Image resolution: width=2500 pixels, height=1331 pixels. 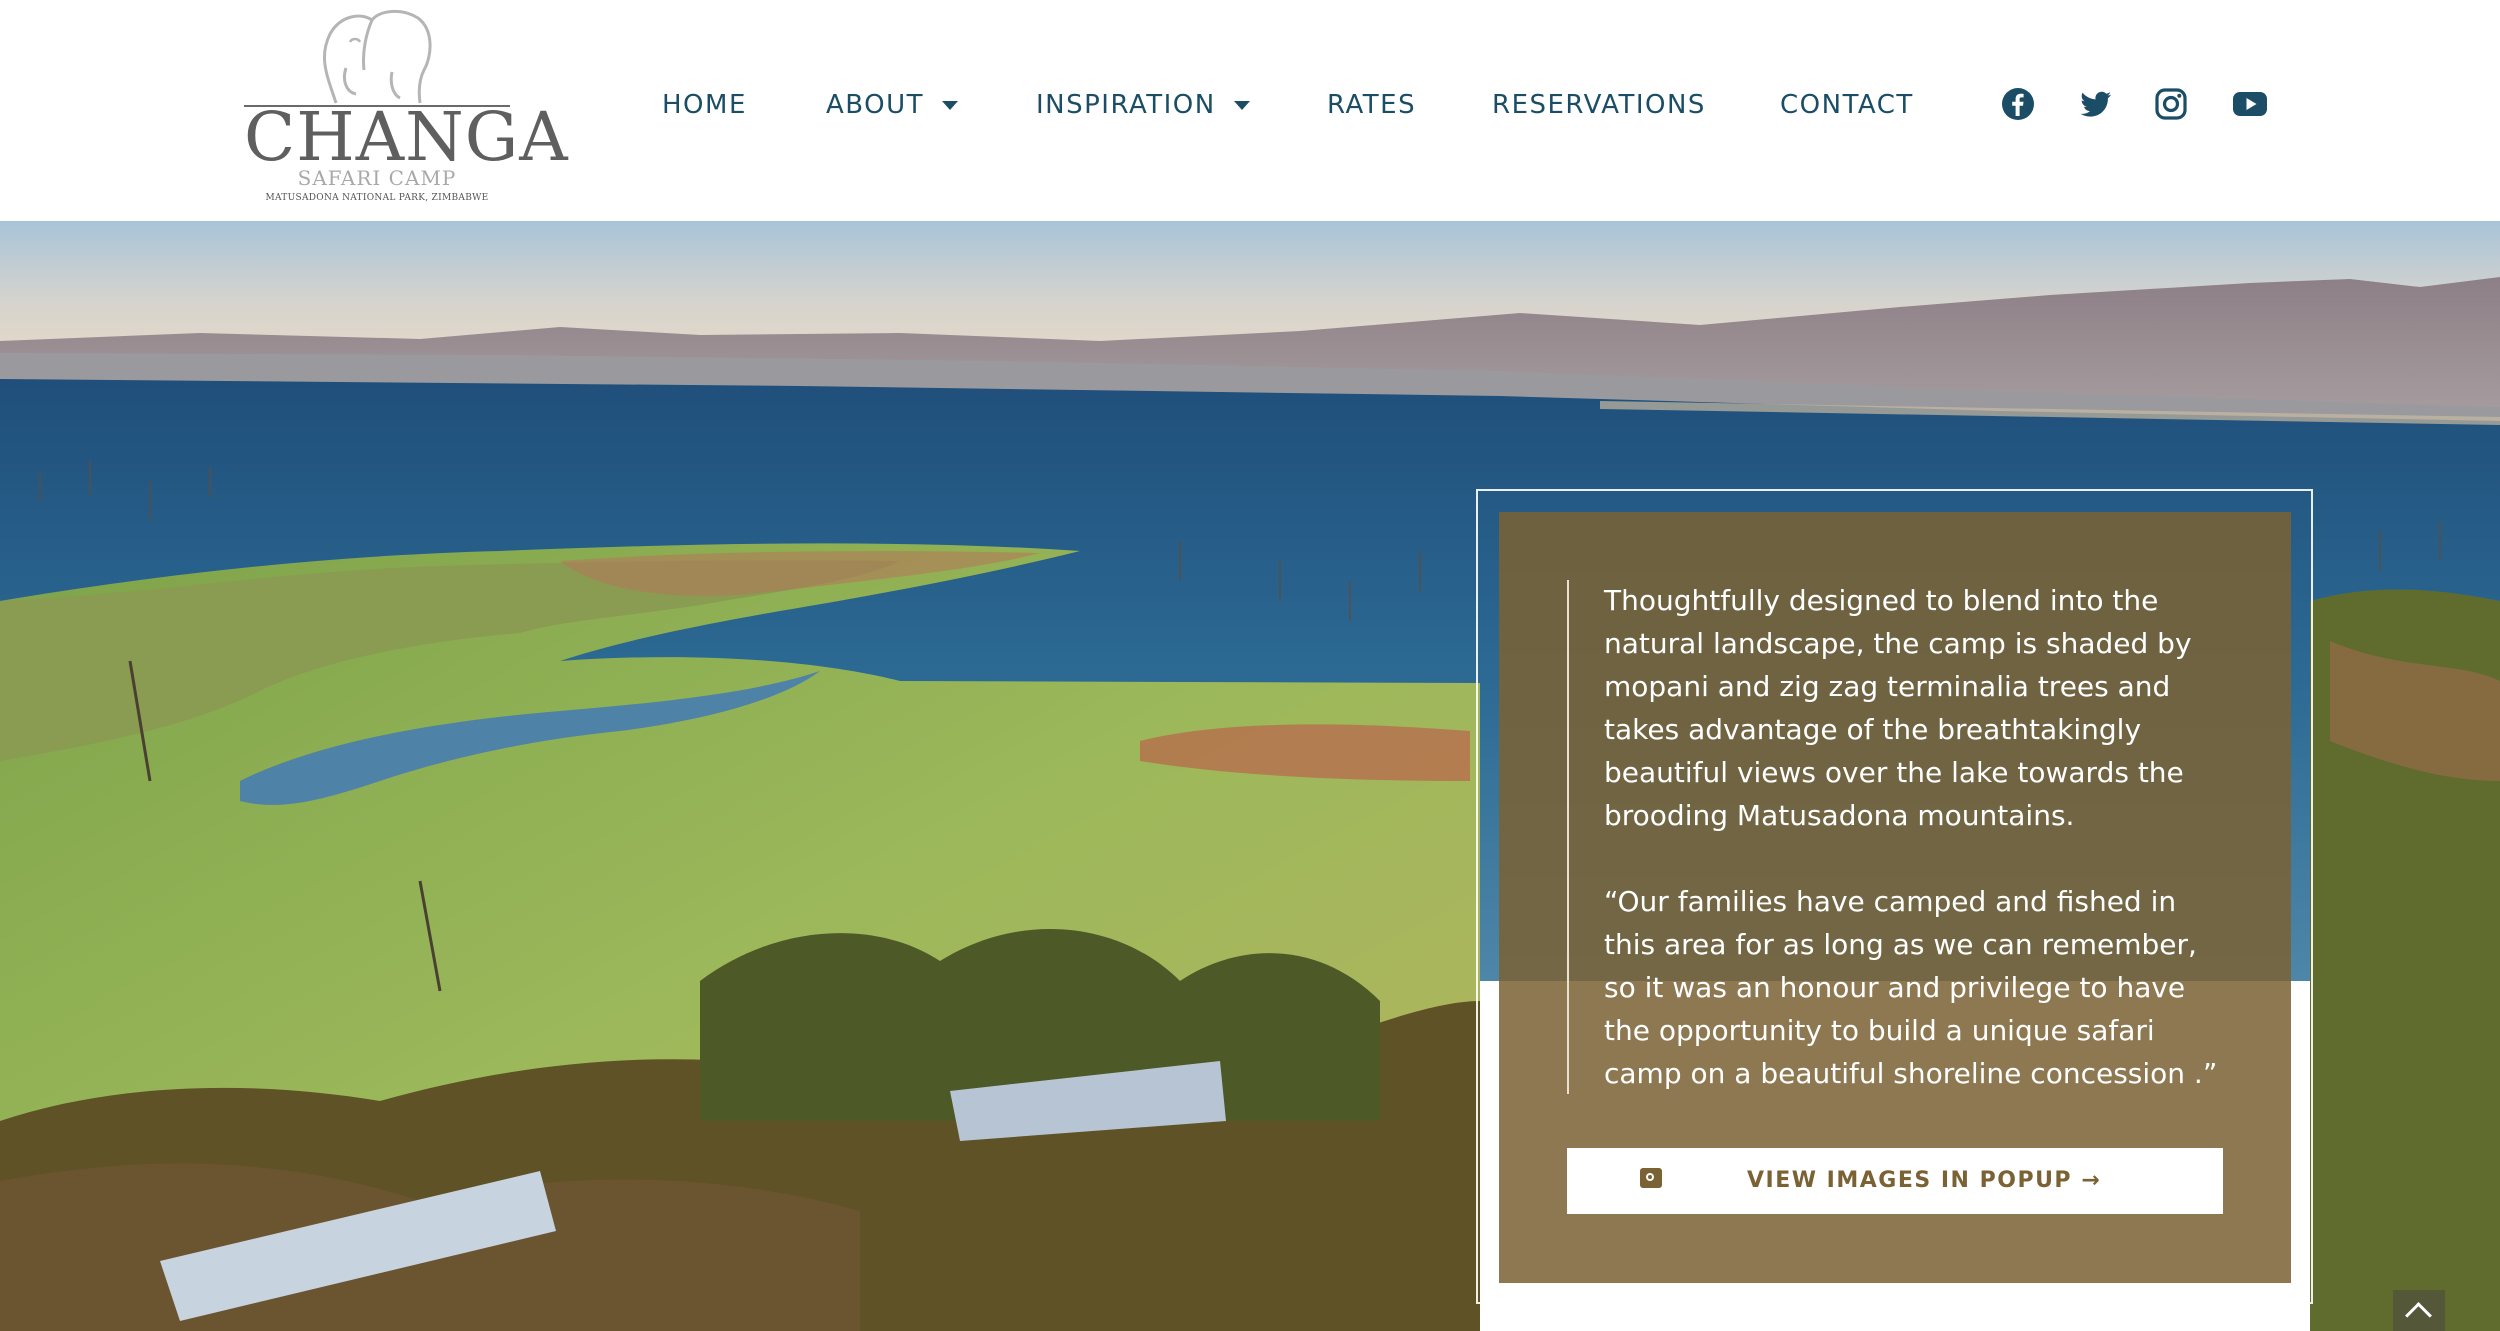 I want to click on logo-subtitle: SAFARI CAMP, so click(x=377, y=178).